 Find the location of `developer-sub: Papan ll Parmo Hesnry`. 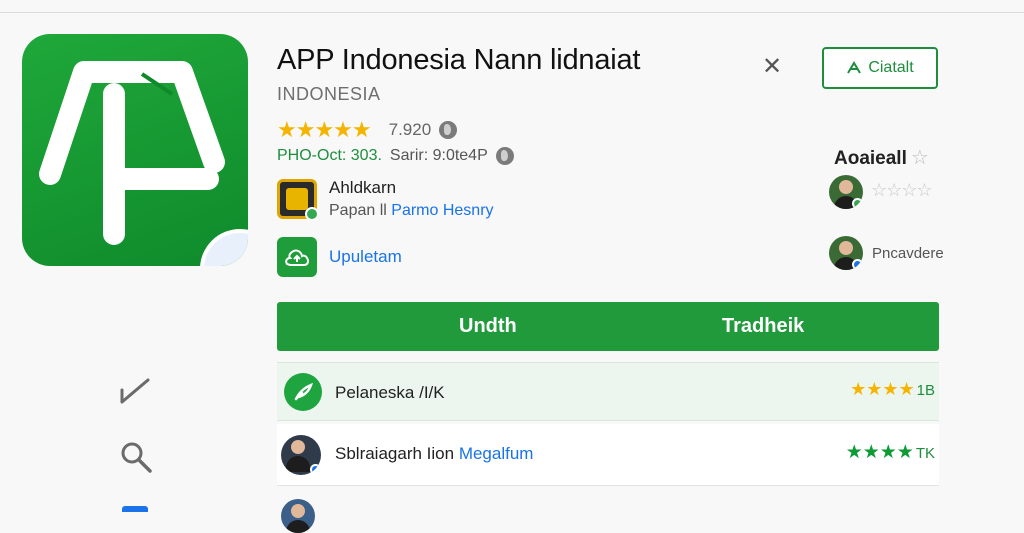

developer-sub: Papan ll Parmo Hesnry is located at coordinates (411, 211).